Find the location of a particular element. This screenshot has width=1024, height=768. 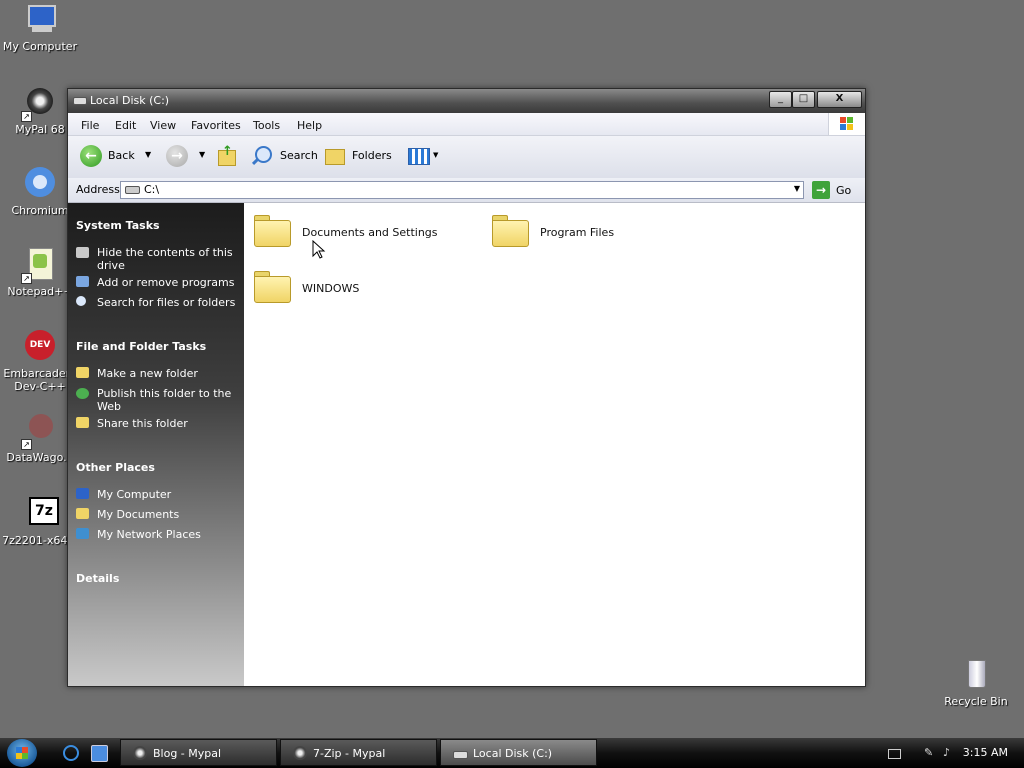

desktop-icon-recycle-bin: Recycle Bin is located at coordinates (976, 683).